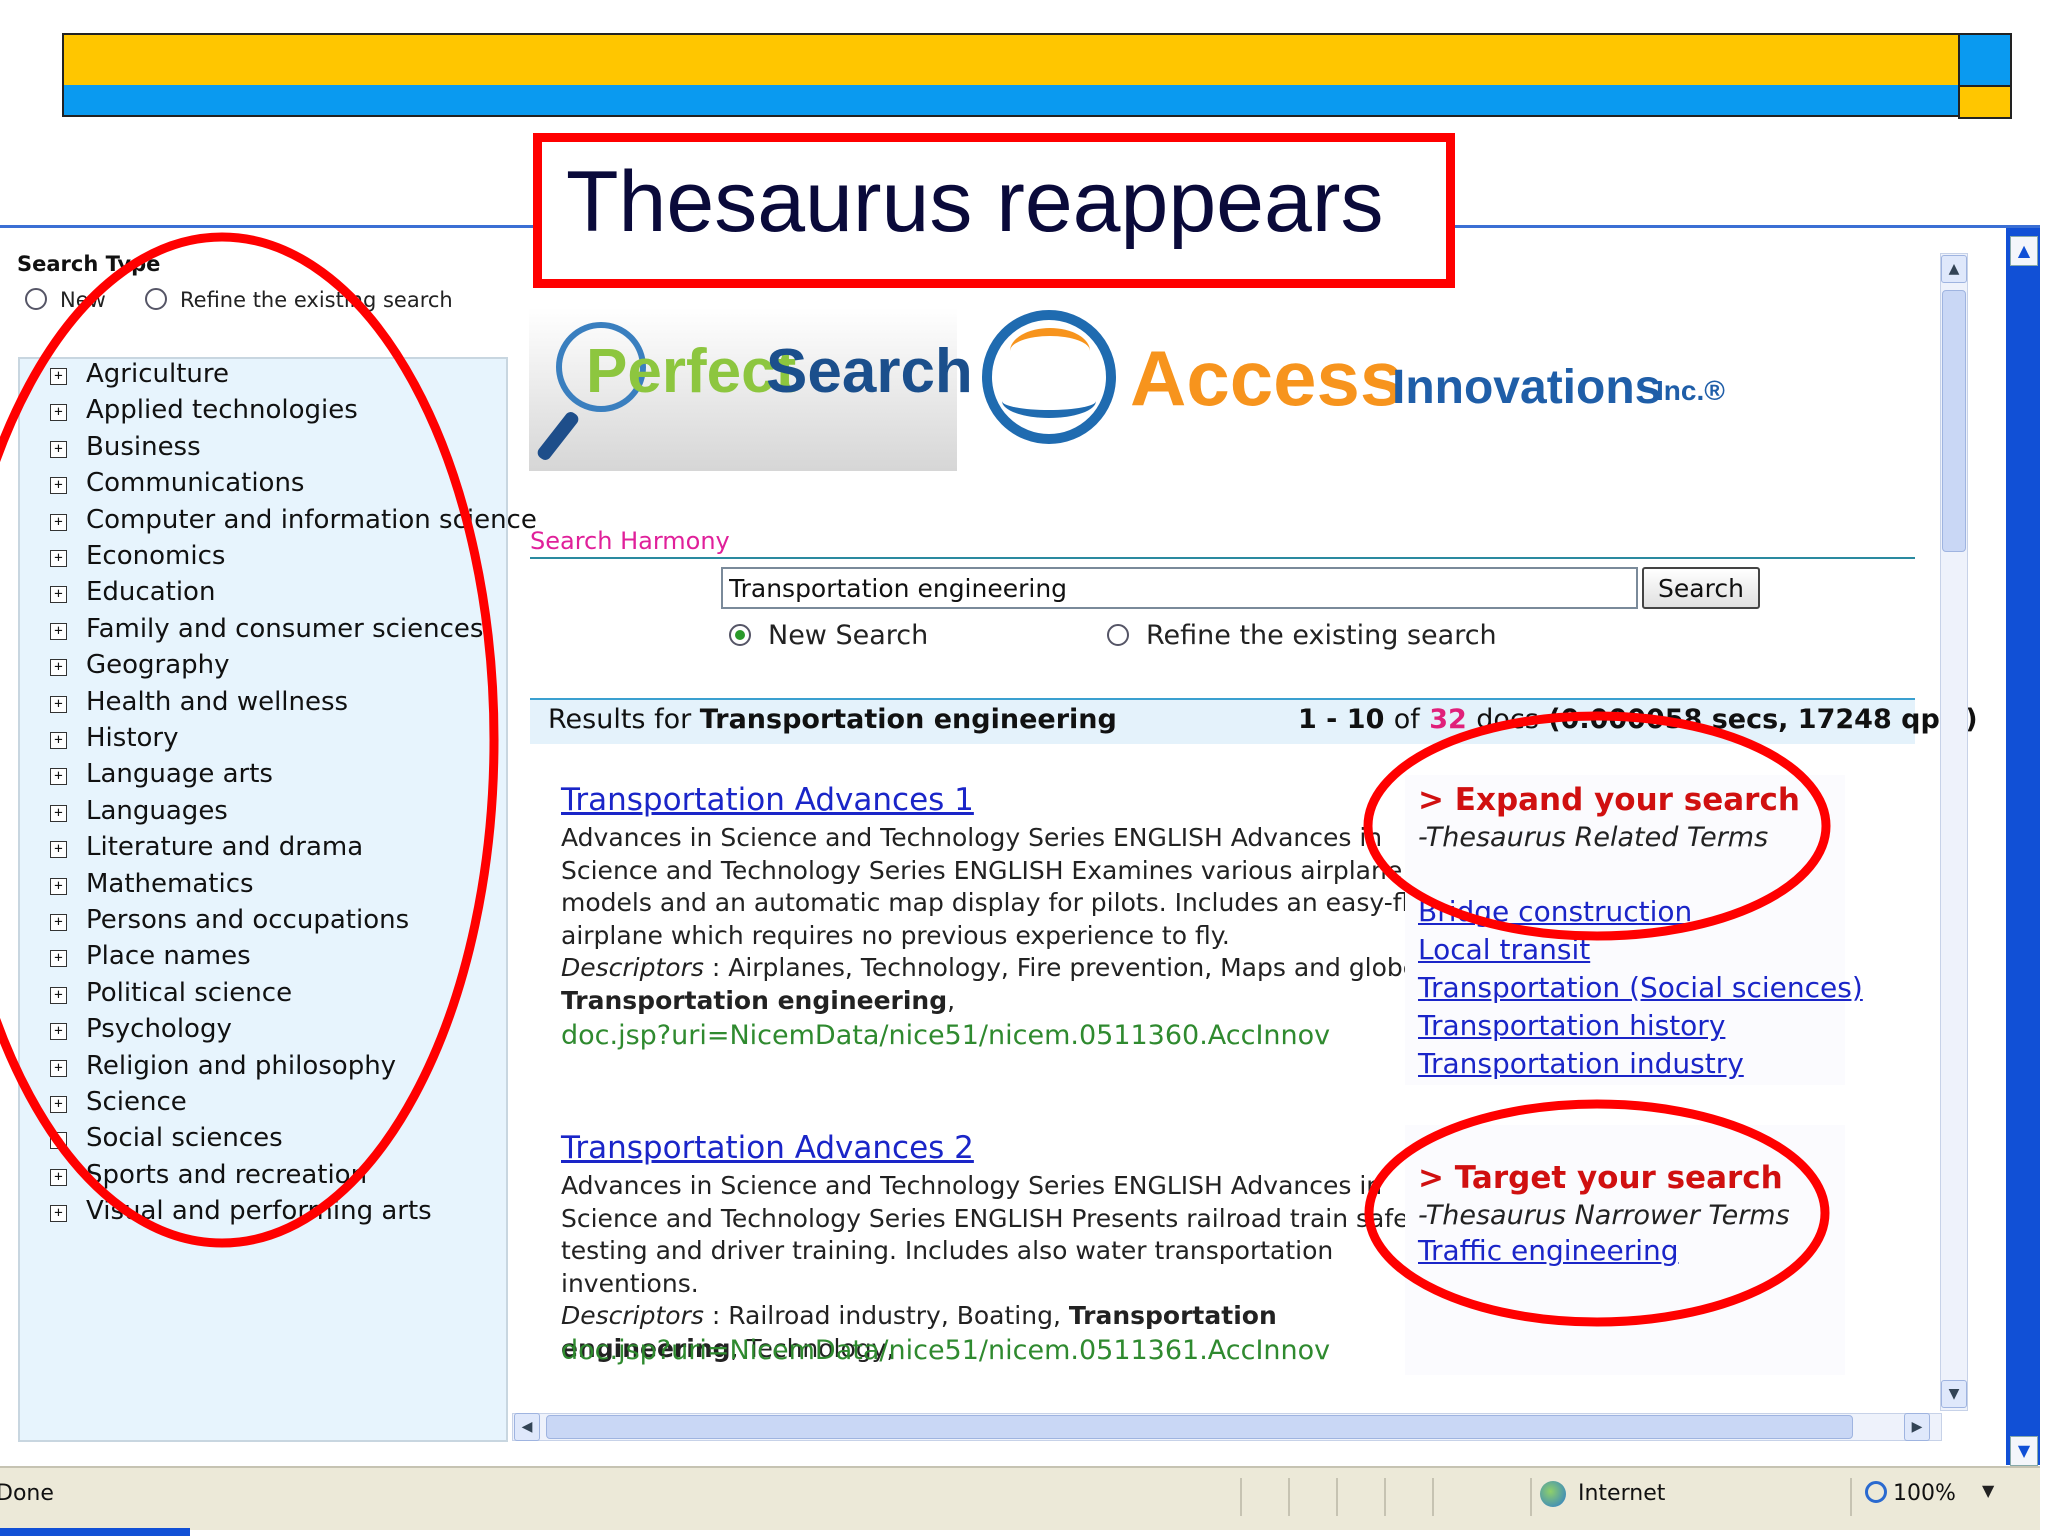 This screenshot has height=1539, width=2048. I want to click on expand-search-highlight-ellipse, so click(1597, 826).